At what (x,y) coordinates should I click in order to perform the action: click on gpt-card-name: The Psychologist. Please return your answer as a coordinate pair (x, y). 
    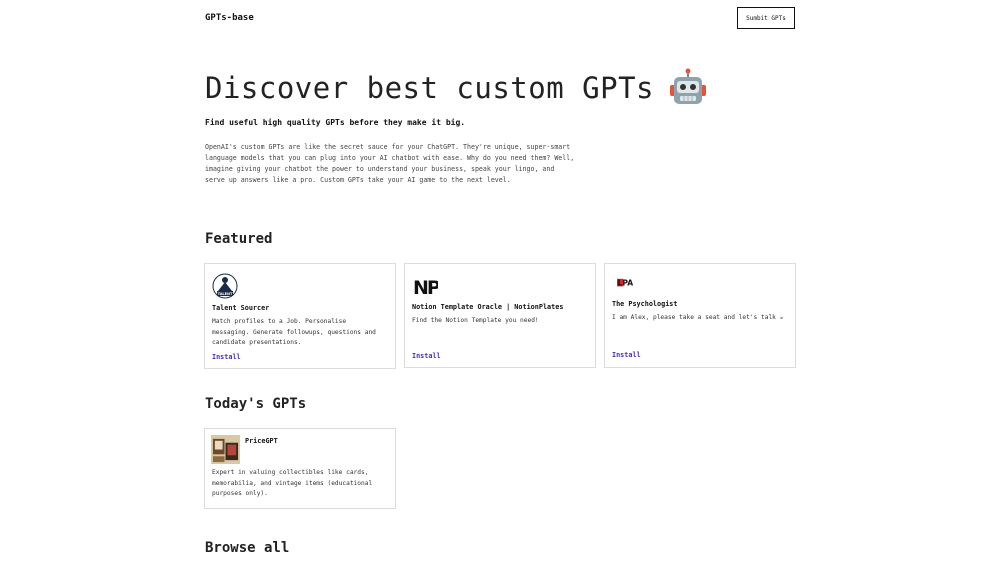
    Looking at the image, I should click on (644, 304).